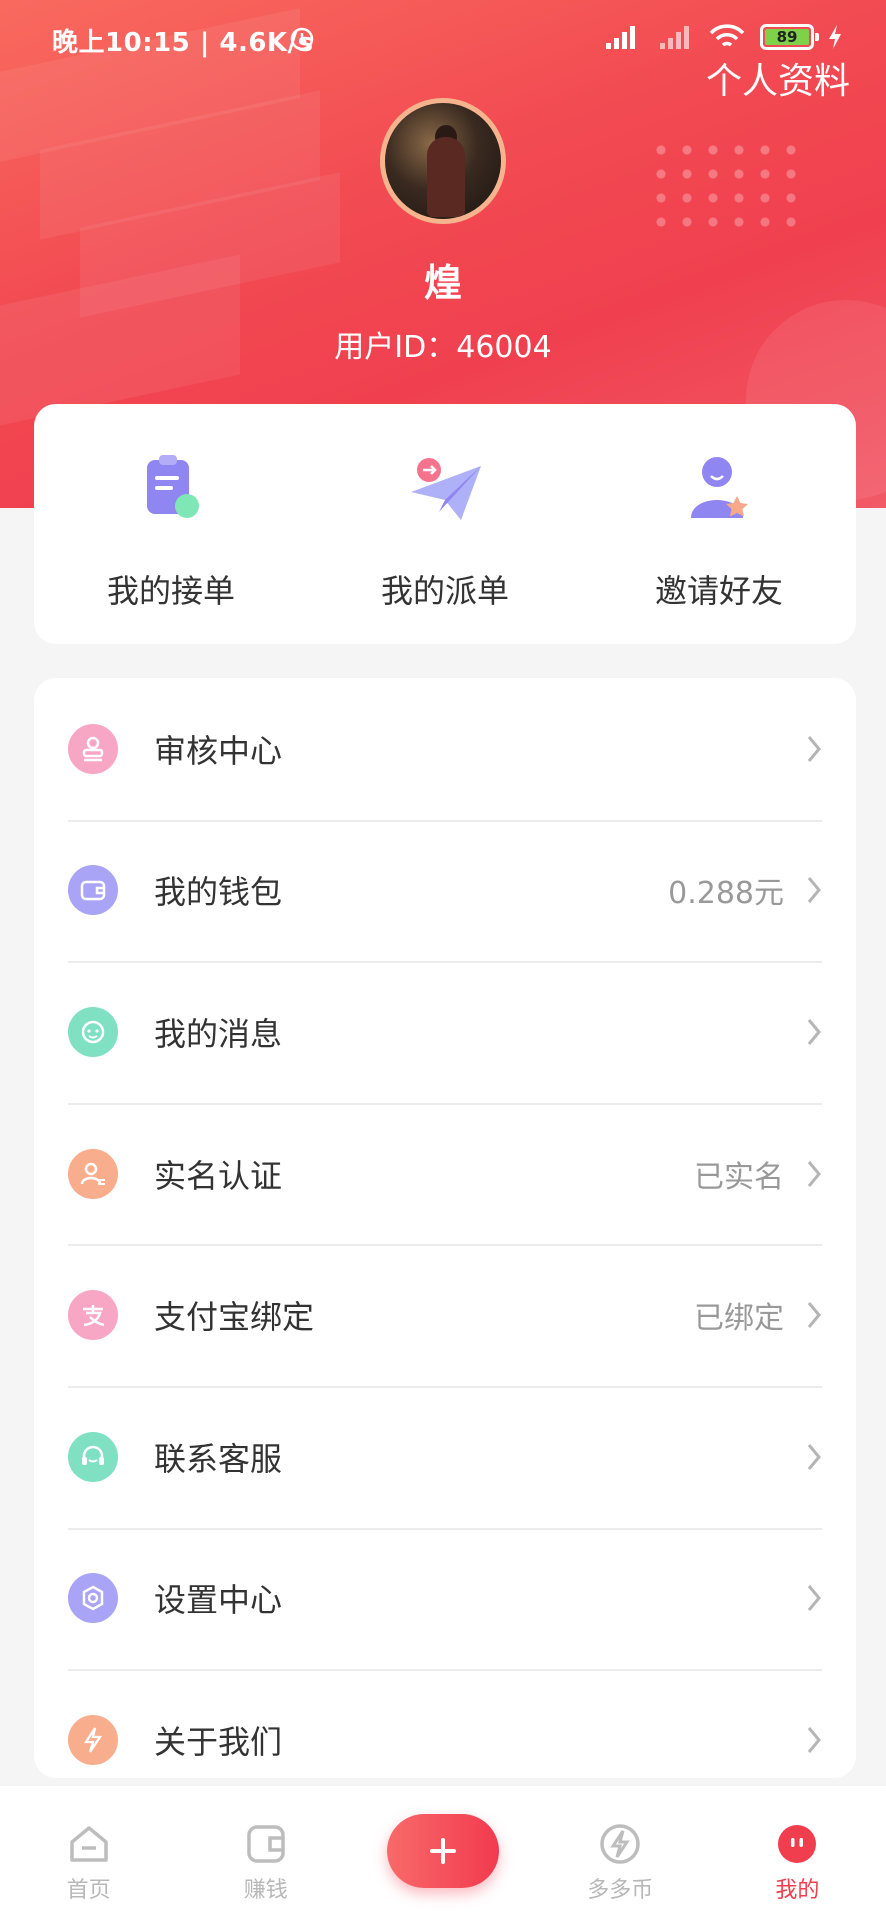  Describe the element at coordinates (234, 1317) in the screenshot. I see `menu-item-label: 支付宝绑定` at that location.